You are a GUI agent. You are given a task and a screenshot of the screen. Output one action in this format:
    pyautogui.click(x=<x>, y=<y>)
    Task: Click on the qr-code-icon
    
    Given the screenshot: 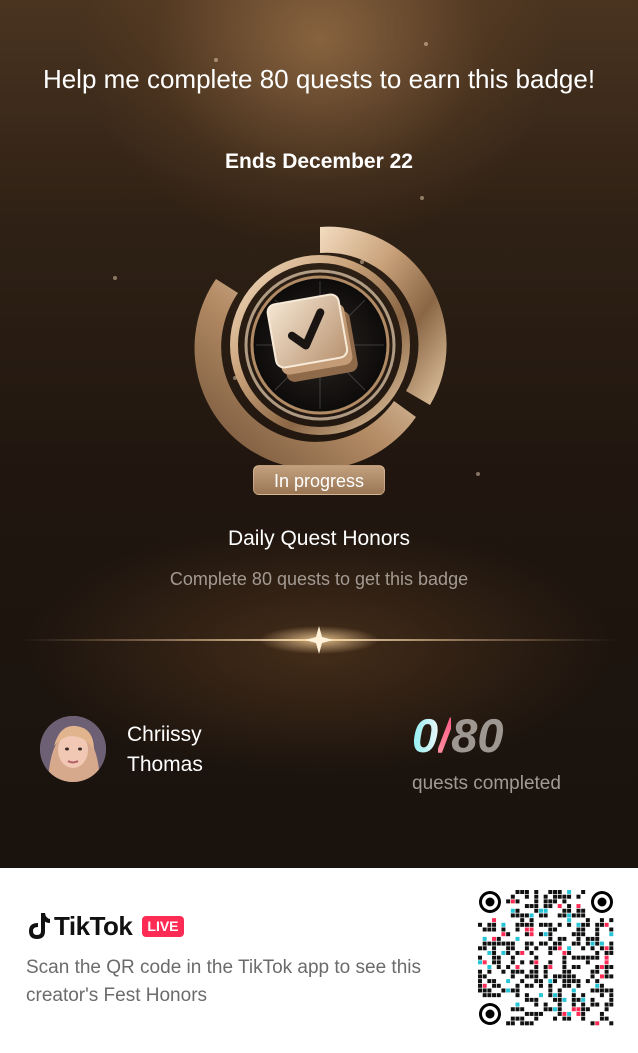 What is the action you would take?
    pyautogui.click(x=546, y=958)
    